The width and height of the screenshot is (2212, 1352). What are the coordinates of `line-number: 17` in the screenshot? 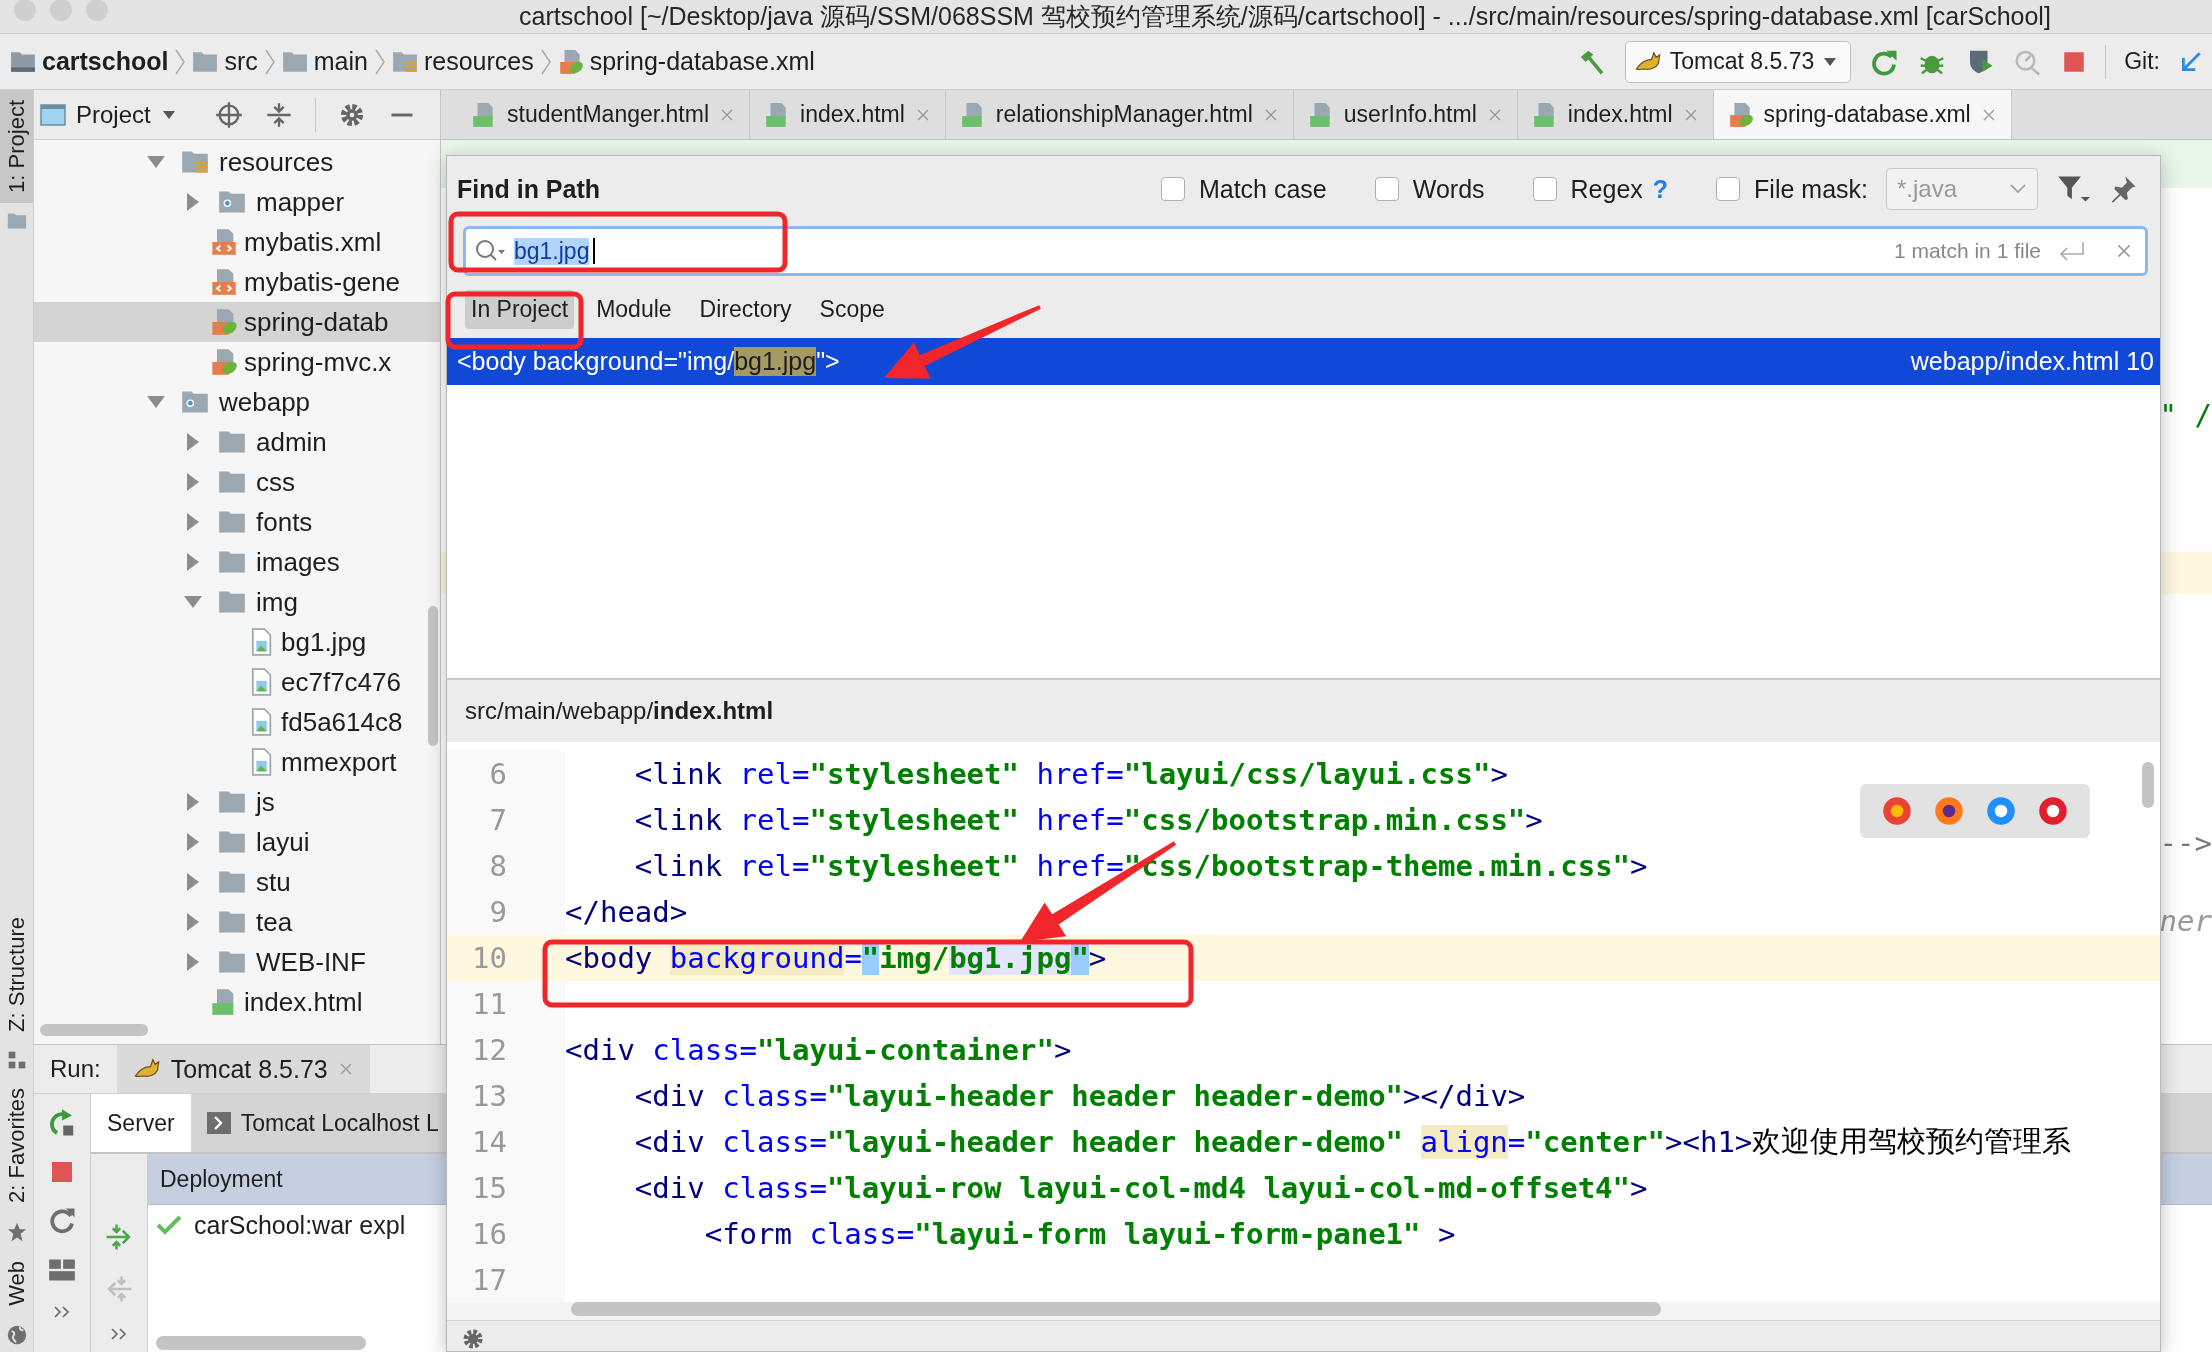 It's located at (506, 1279).